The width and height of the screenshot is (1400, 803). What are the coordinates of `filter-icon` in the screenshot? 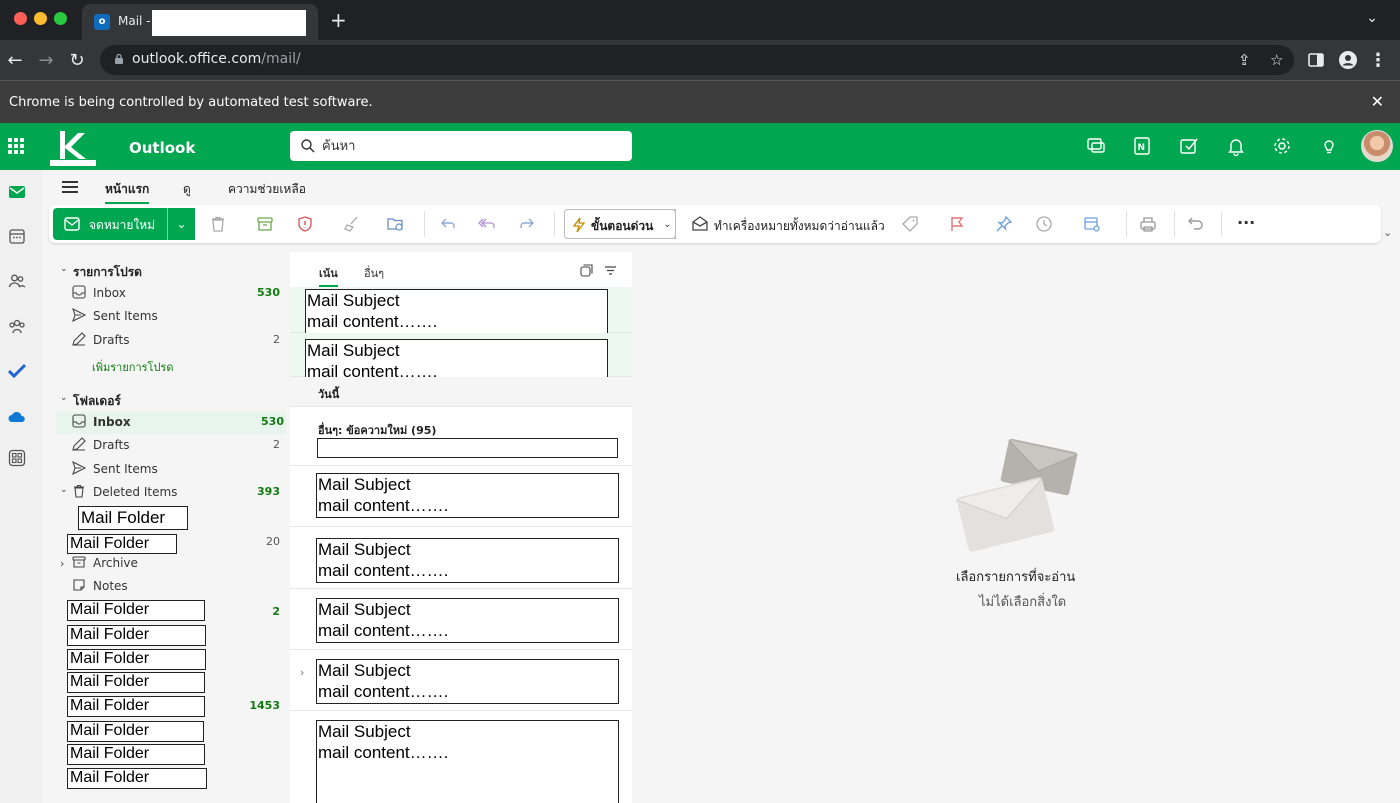 It's located at (610, 270).